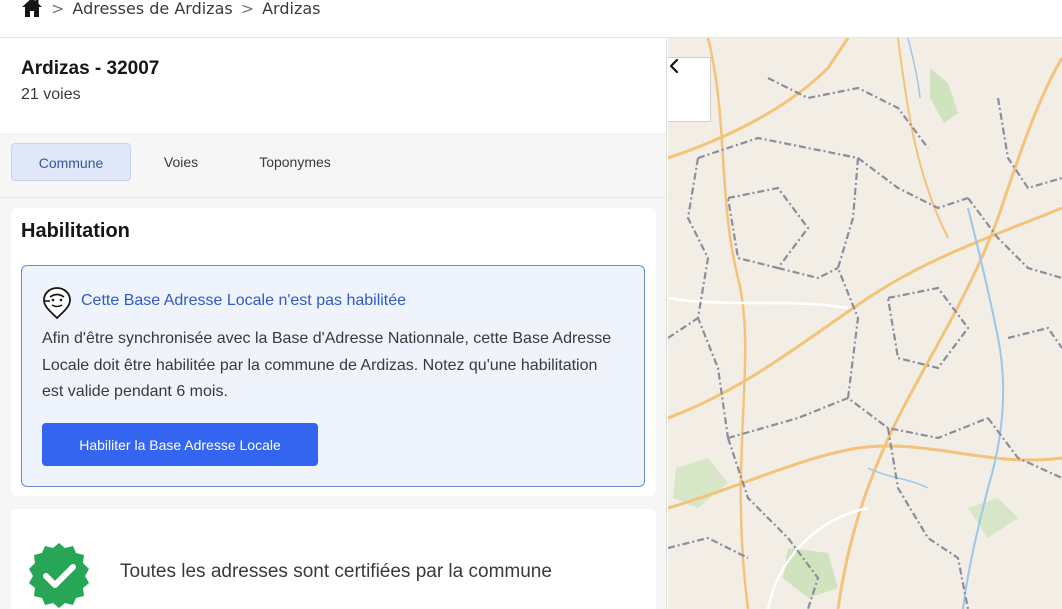  Describe the element at coordinates (531, 19) in the screenshot. I see `top-bar: > Adresses de Ardizas > Ardizas` at that location.